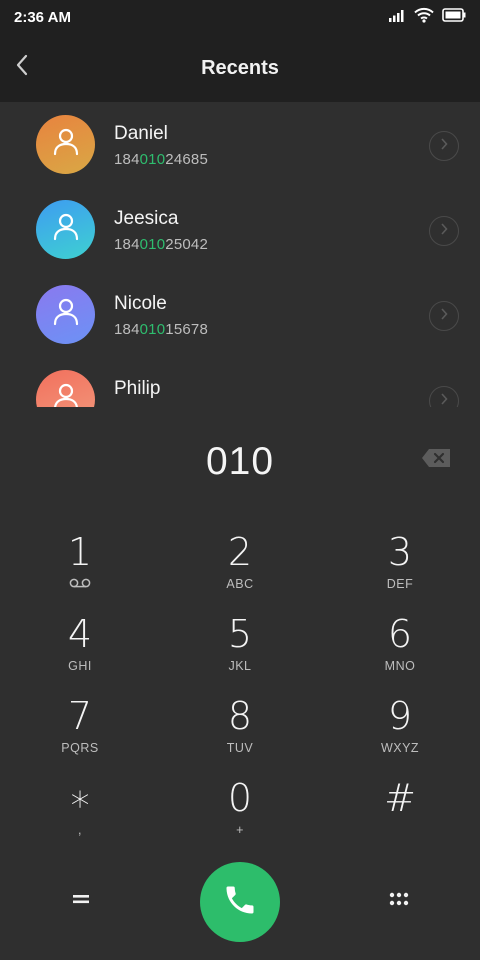 This screenshot has width=480, height=960. I want to click on back-button, so click(22, 67).